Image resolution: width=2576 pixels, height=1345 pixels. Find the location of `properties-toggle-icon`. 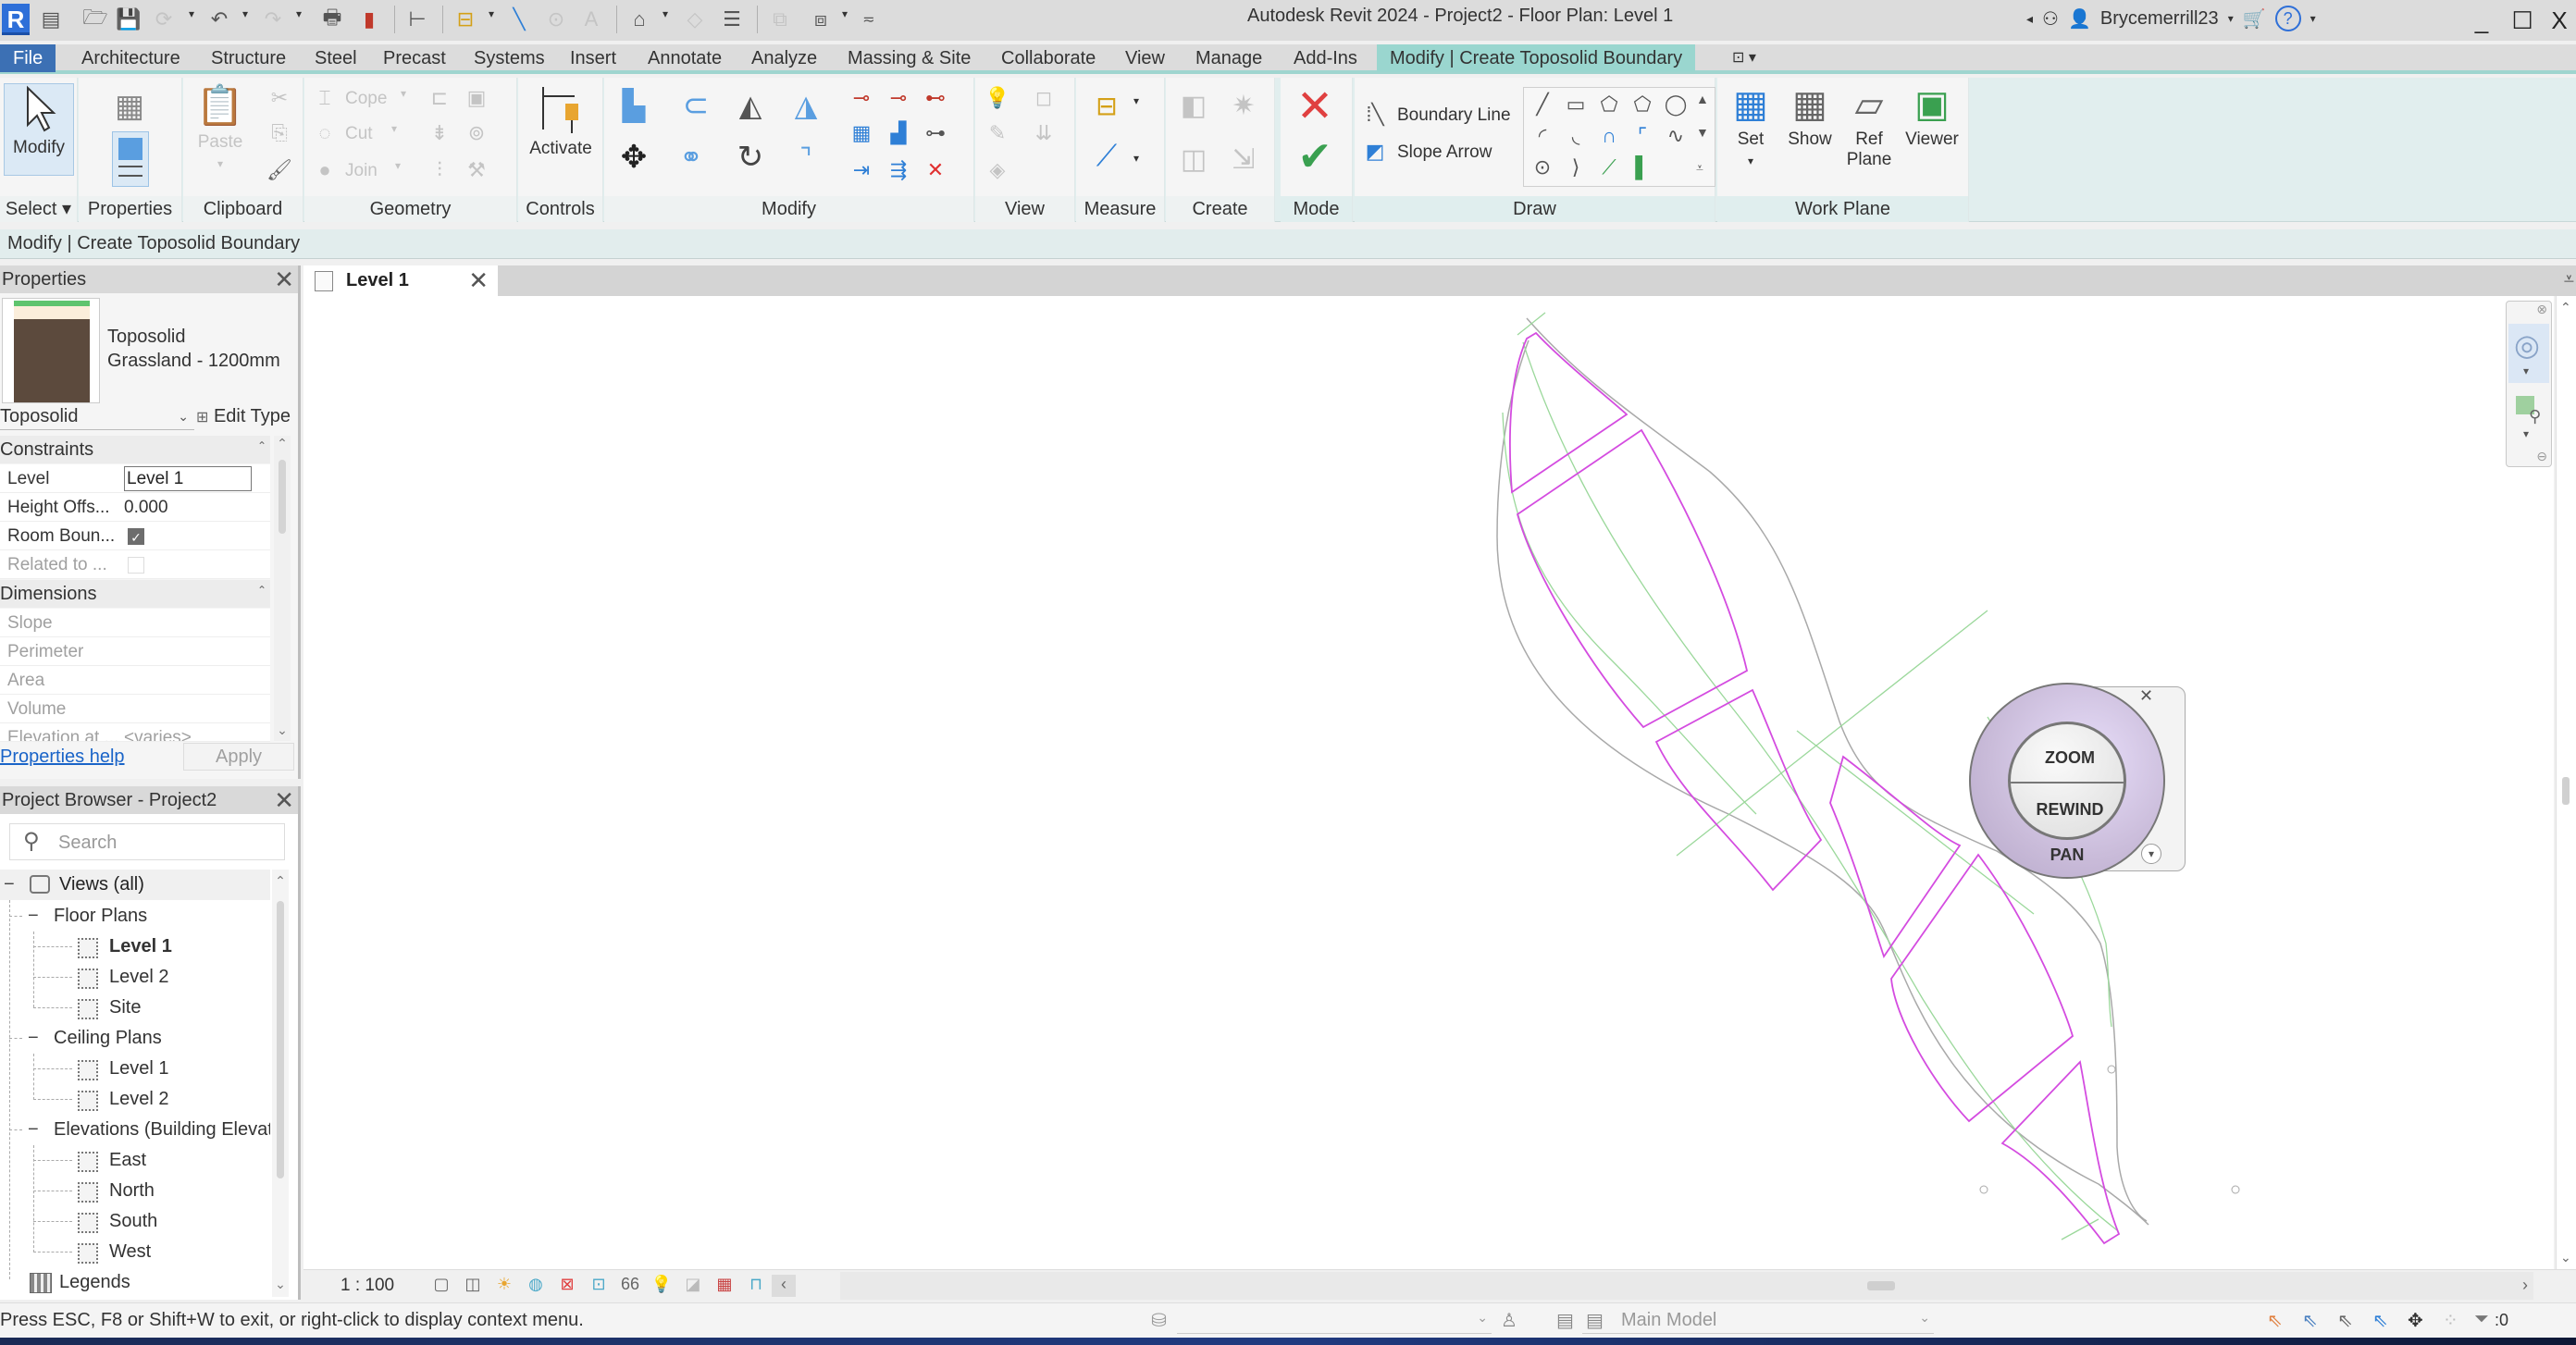

properties-toggle-icon is located at coordinates (131, 159).